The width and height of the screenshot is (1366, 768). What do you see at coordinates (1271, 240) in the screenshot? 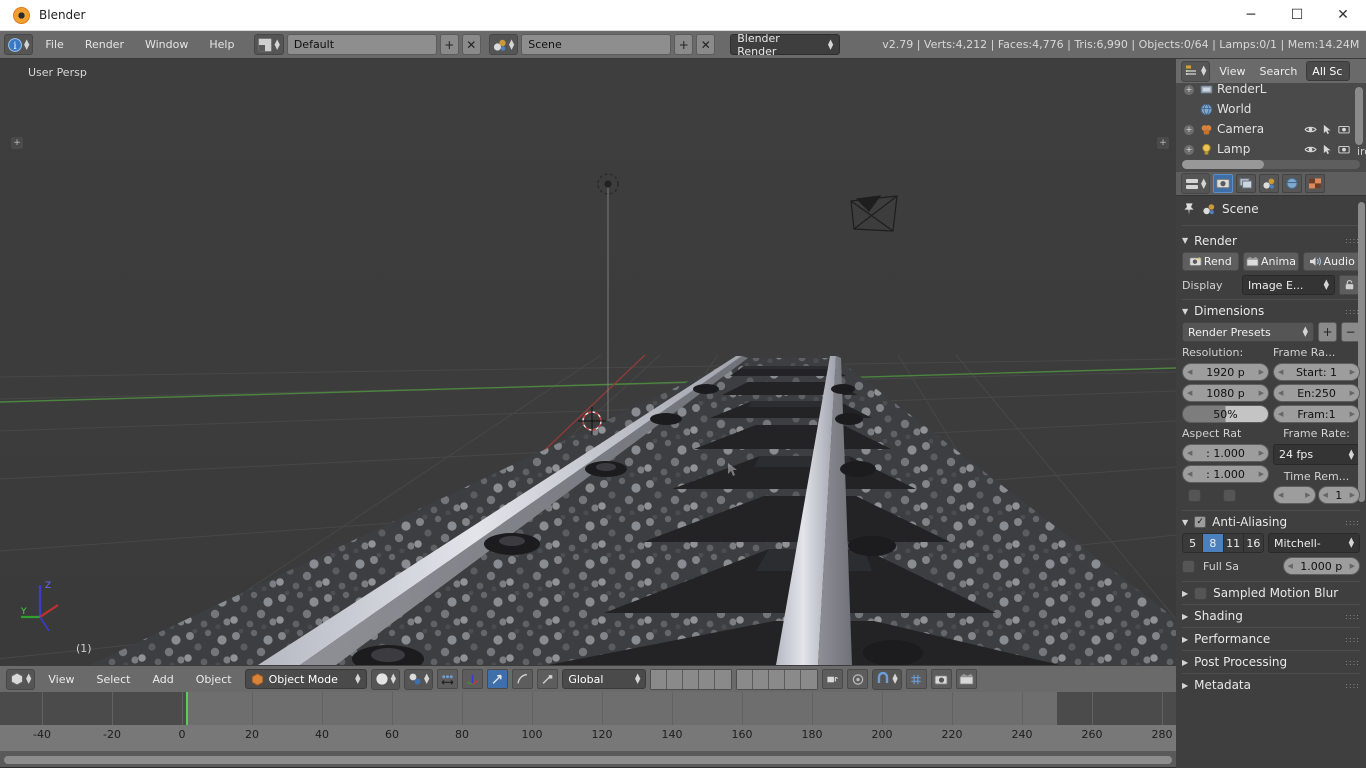
I see `panel-header-render: ▼ Render ::::` at bounding box center [1271, 240].